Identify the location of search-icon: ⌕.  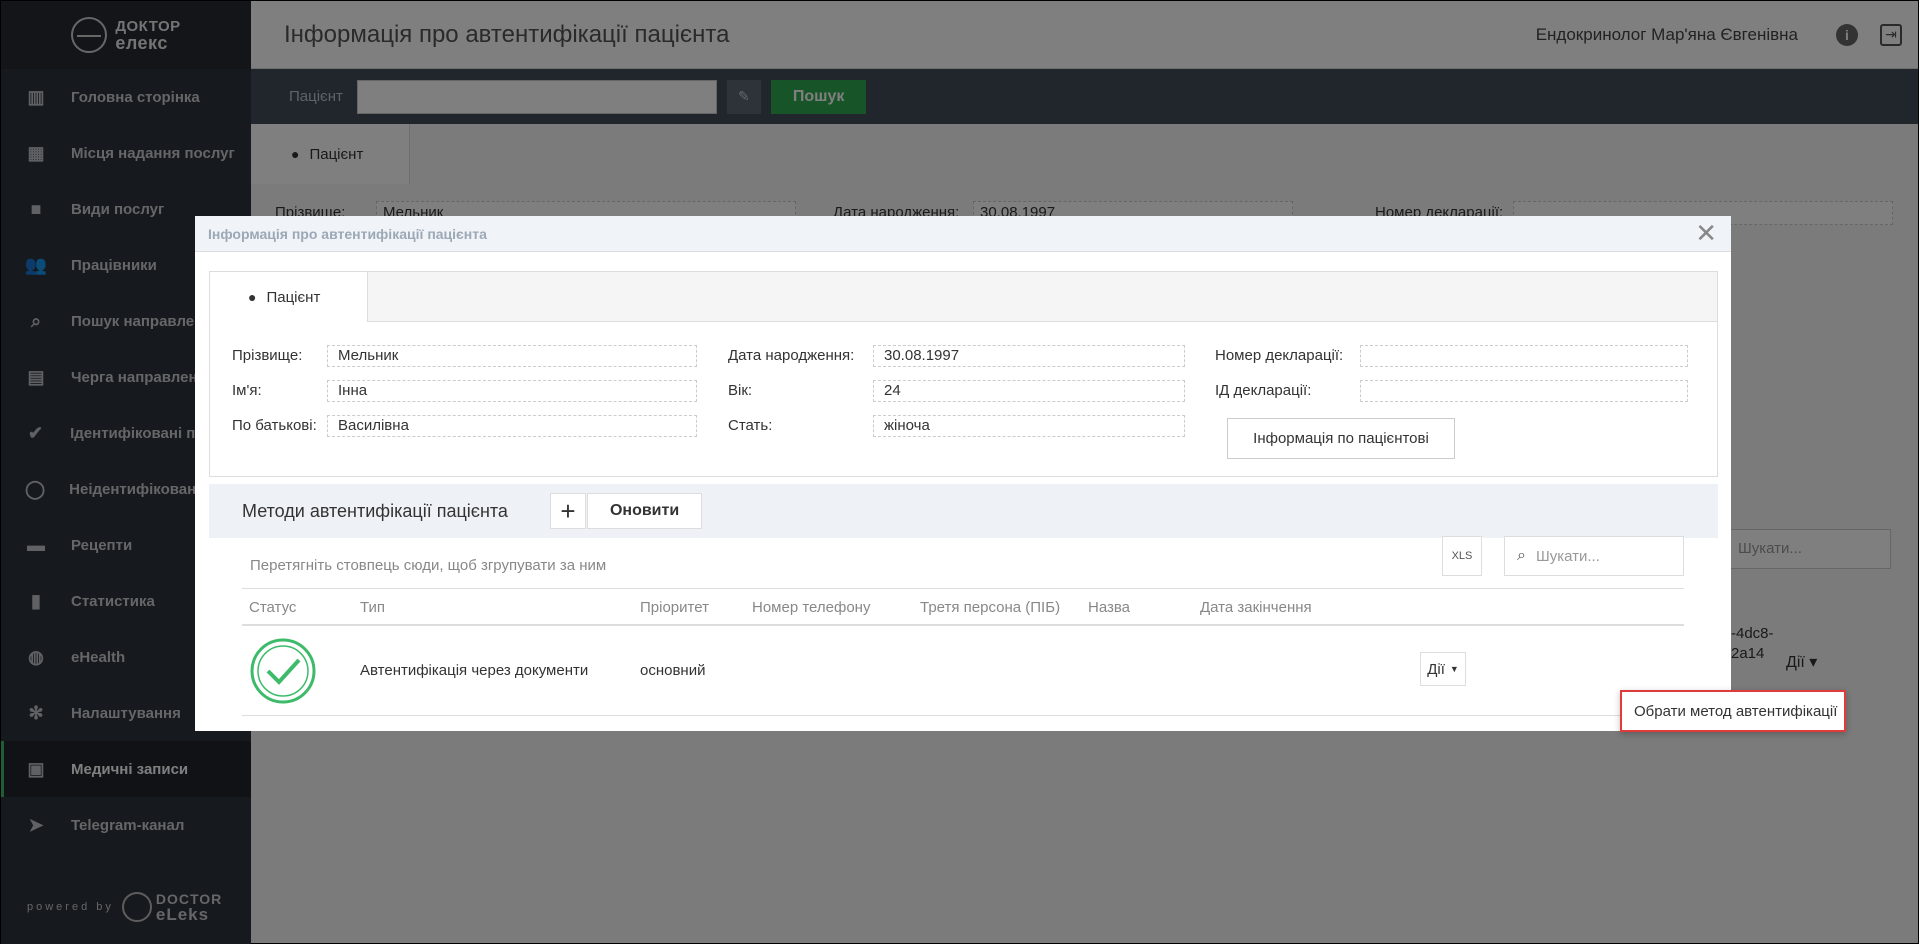
(1521, 555).